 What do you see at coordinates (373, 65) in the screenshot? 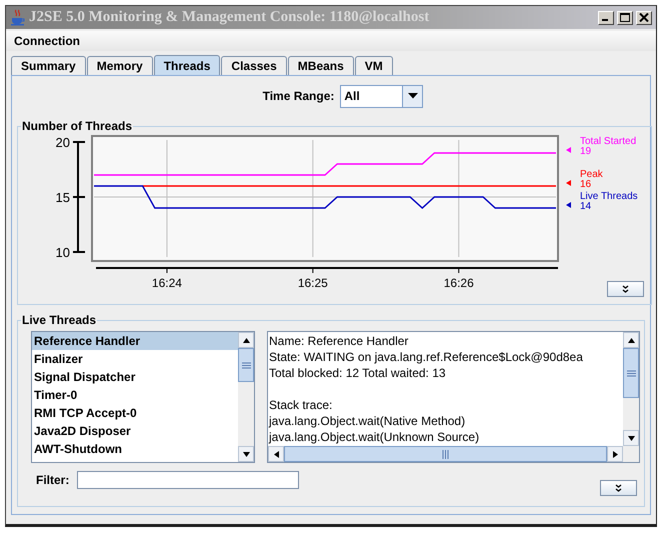
I see `tab: VM` at bounding box center [373, 65].